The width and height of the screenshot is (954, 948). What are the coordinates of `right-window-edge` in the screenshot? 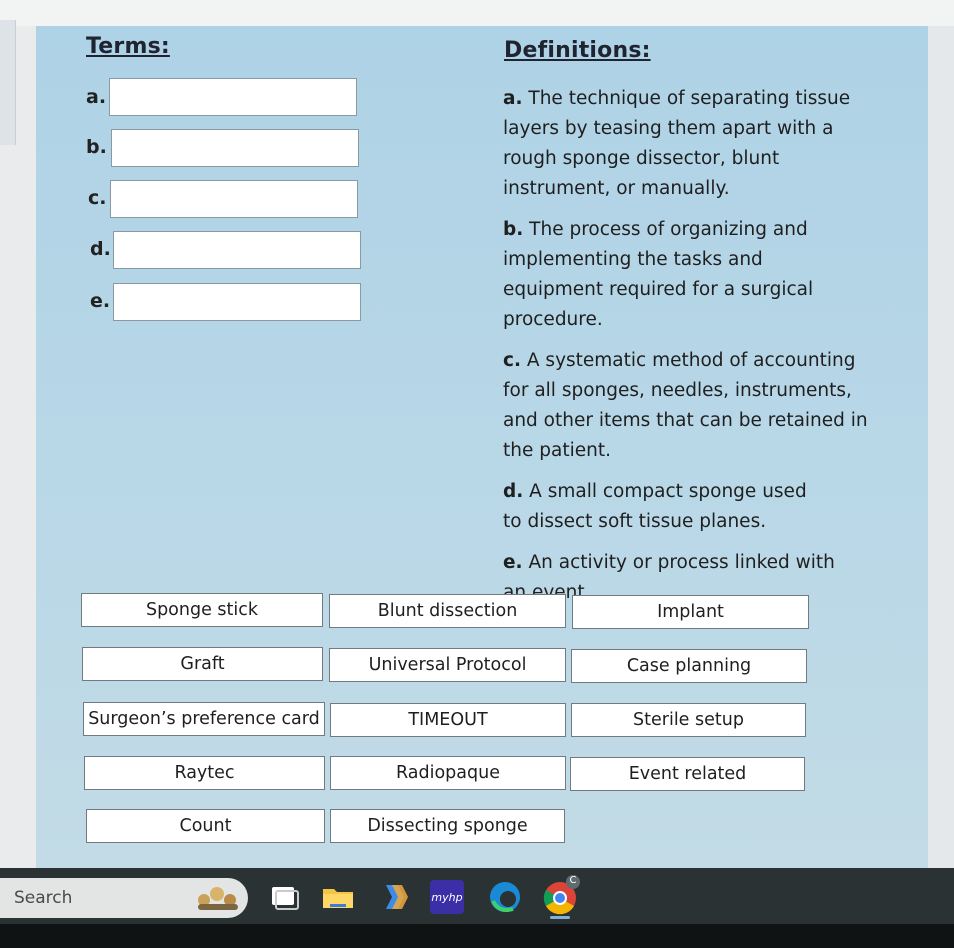 It's located at (941, 447).